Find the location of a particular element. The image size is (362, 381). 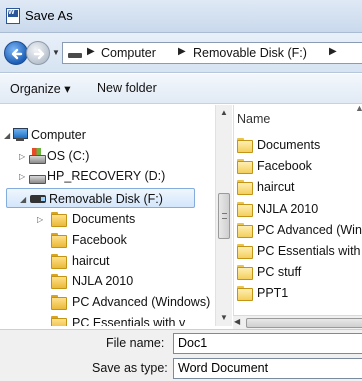

tree-item-pc-essentials: PC Essentials with v is located at coordinates (100, 319).